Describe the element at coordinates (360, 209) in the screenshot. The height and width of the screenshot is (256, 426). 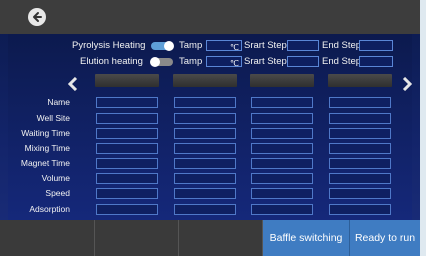
I see `step4-adsorption-input` at that location.